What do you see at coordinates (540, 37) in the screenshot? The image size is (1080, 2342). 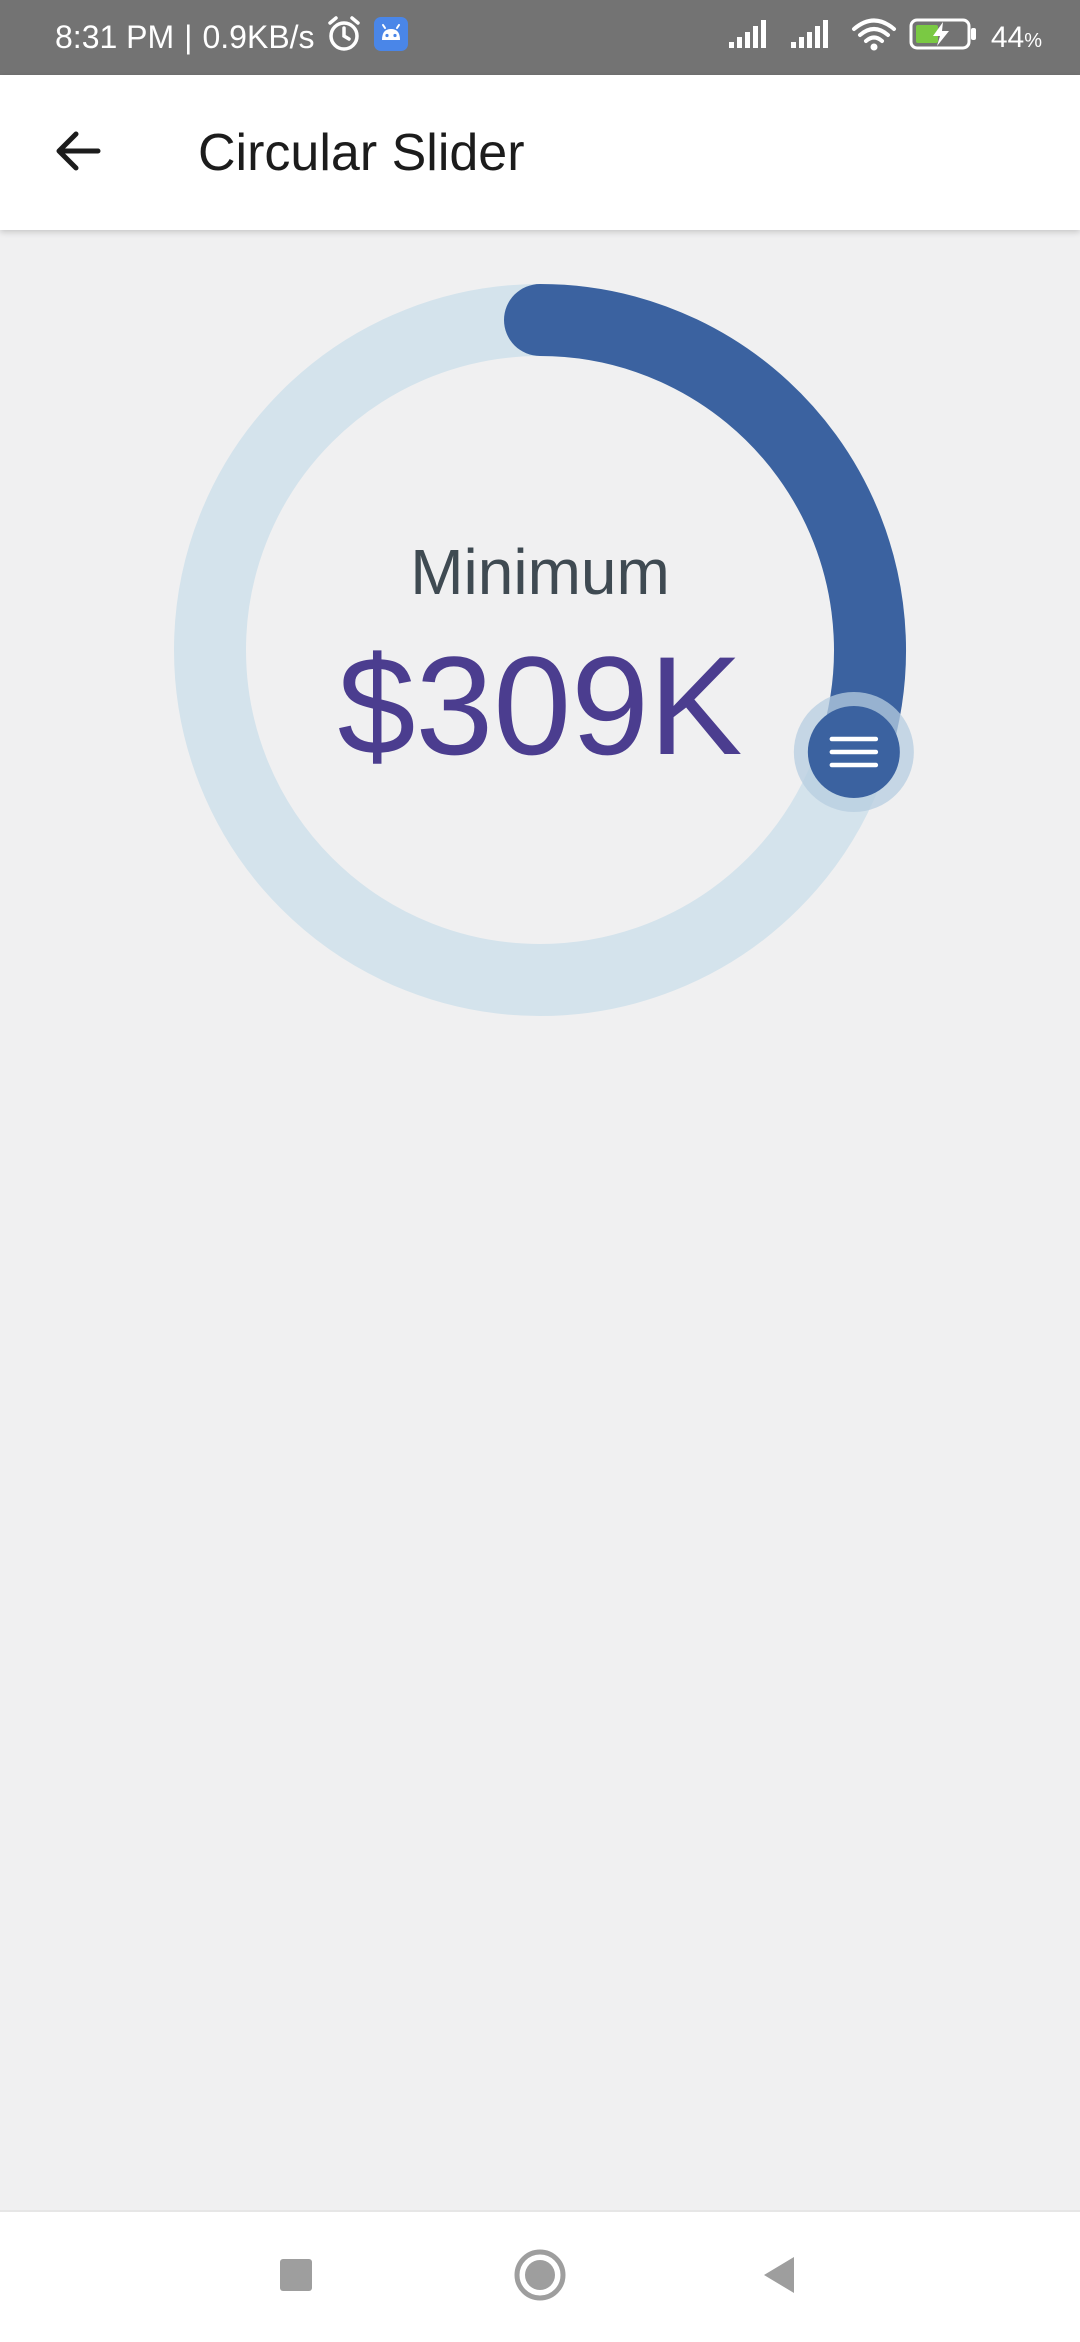 I see `status-bar: 8:31 PM | 0.9KB/s 44%` at bounding box center [540, 37].